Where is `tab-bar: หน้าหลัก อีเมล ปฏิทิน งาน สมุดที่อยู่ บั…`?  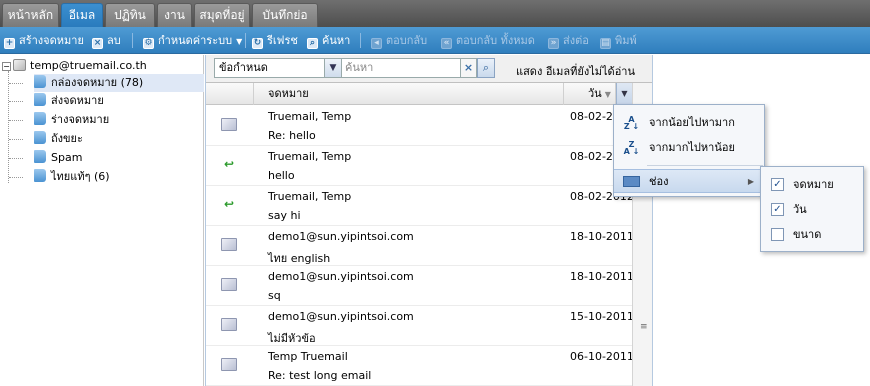
tab-bar: หน้าหลัก อีเมล ปฏิทิน งาน สมุดที่อยู่ บั… is located at coordinates (435, 13).